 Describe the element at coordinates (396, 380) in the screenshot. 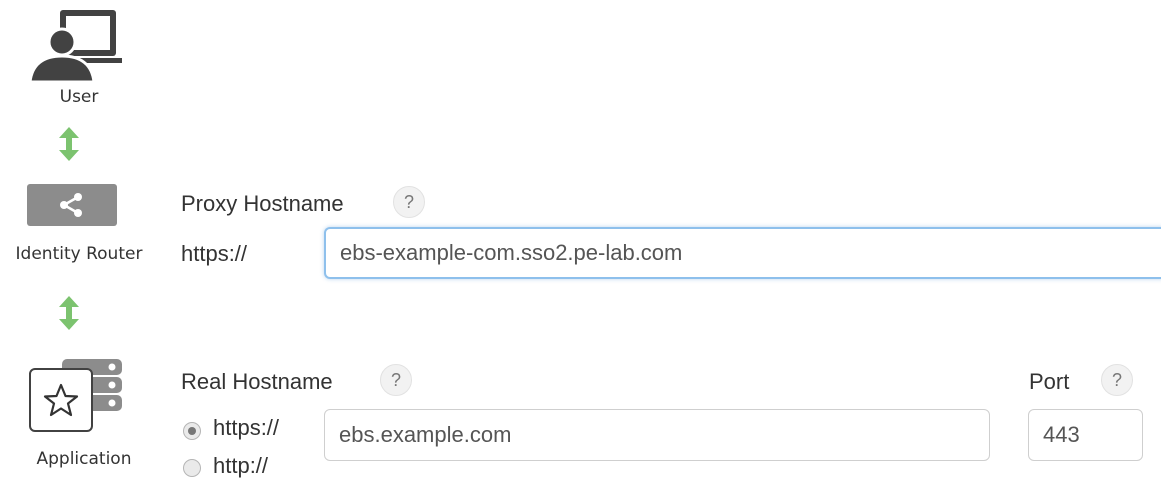

I see `real-hostname-help-icon: ?` at that location.